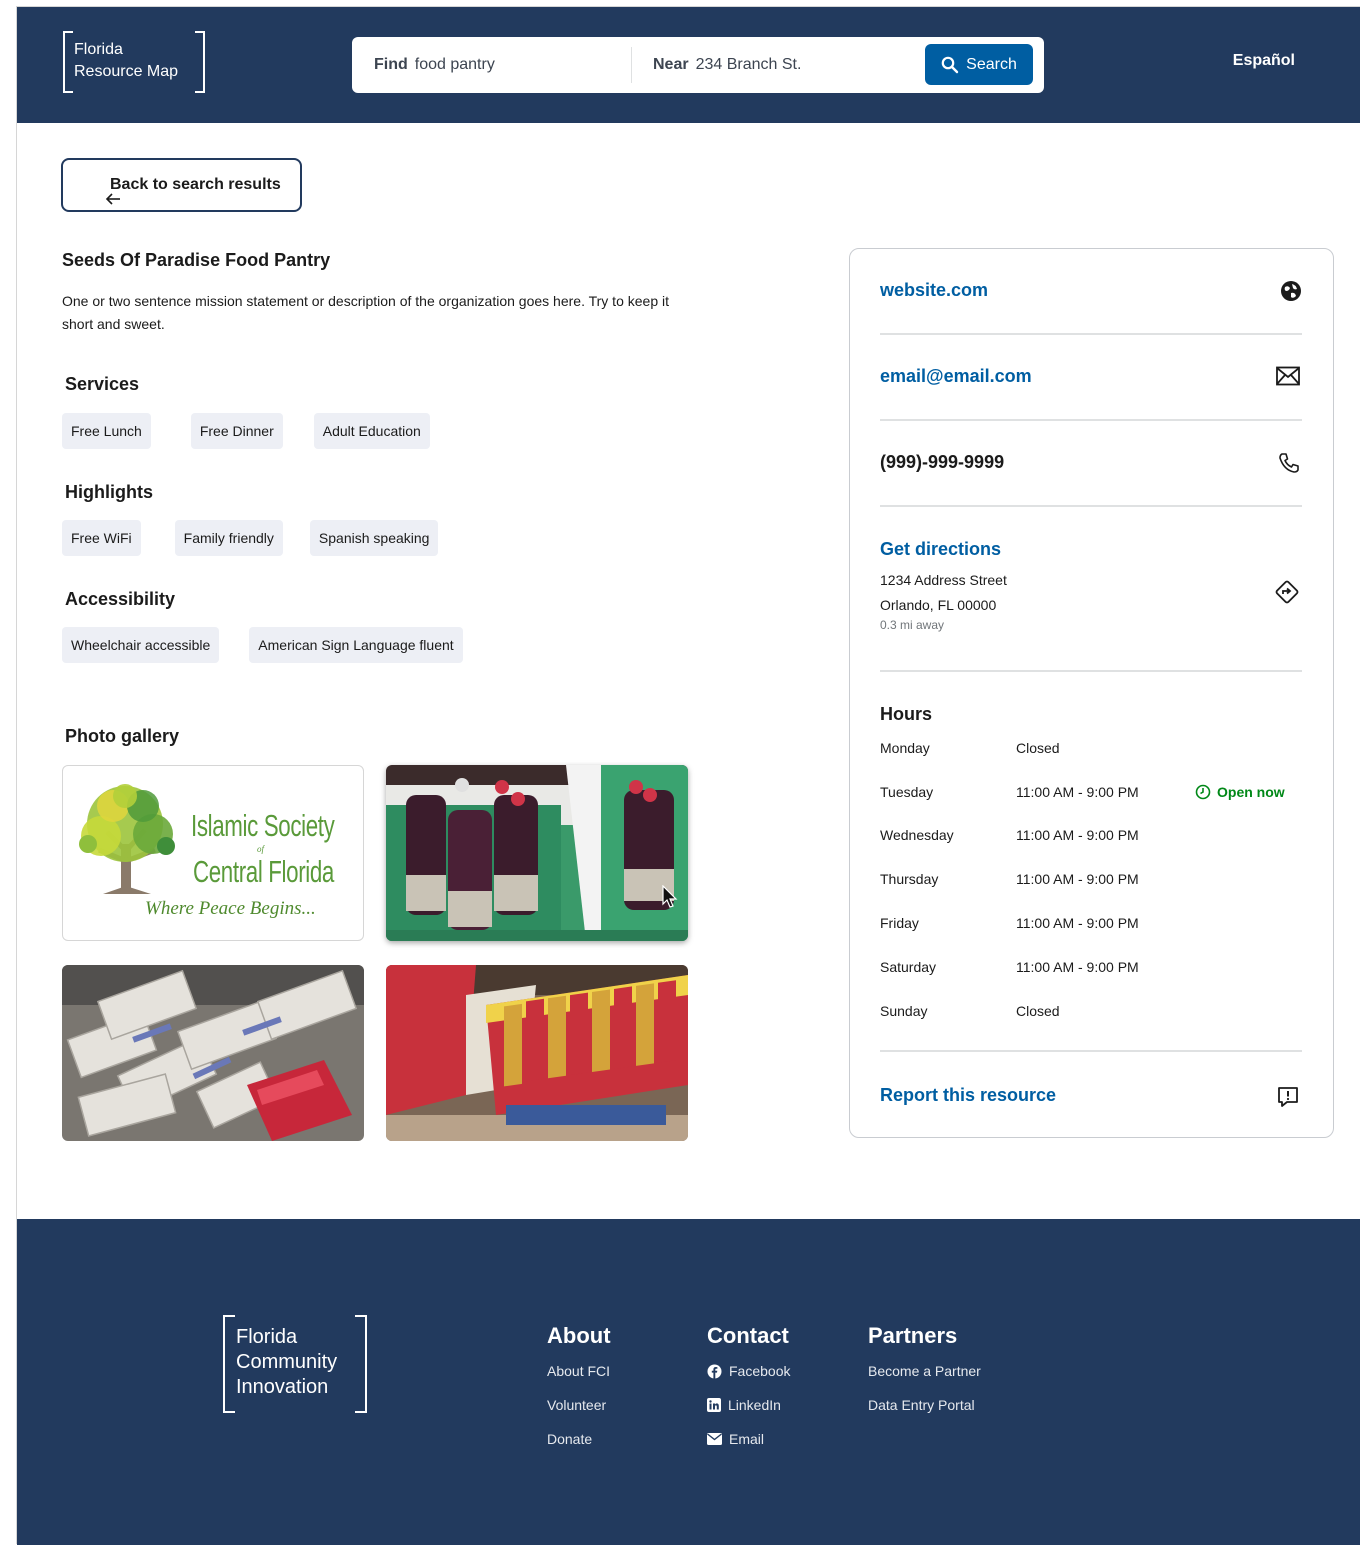 The height and width of the screenshot is (1545, 1360). I want to click on search-divider, so click(631, 65).